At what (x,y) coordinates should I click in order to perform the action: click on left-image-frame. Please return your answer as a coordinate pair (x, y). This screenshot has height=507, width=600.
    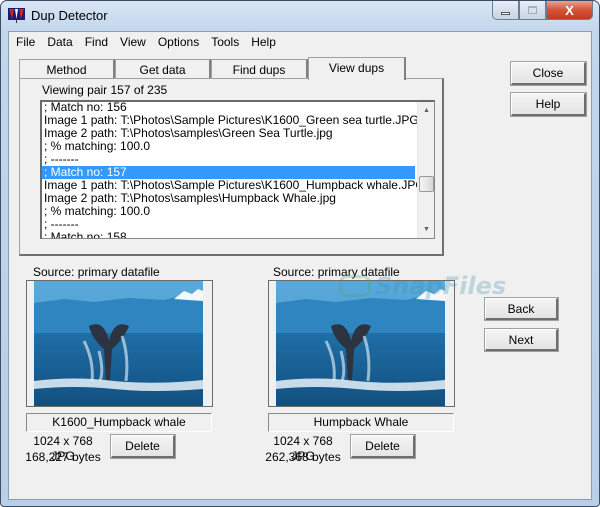
    Looking at the image, I should click on (119, 343).